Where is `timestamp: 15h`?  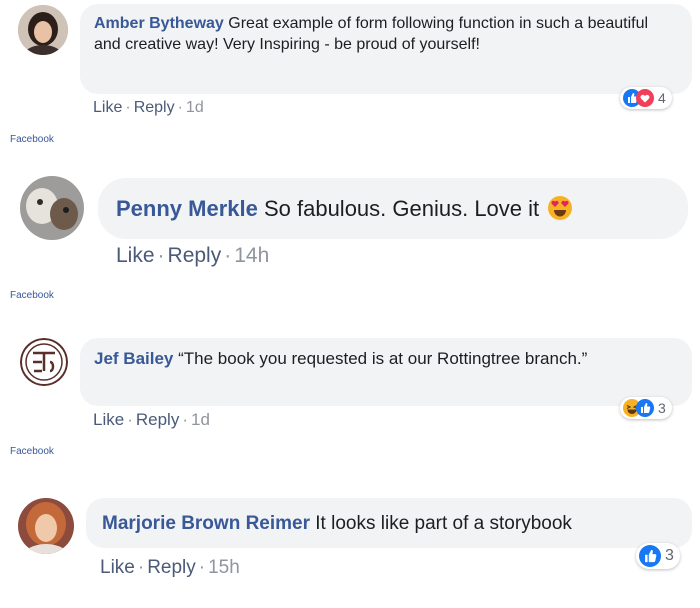
timestamp: 15h is located at coordinates (224, 567).